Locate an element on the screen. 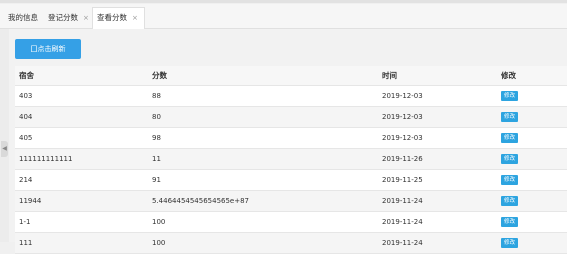 The height and width of the screenshot is (254, 567). cell-score: 88 is located at coordinates (263, 96).